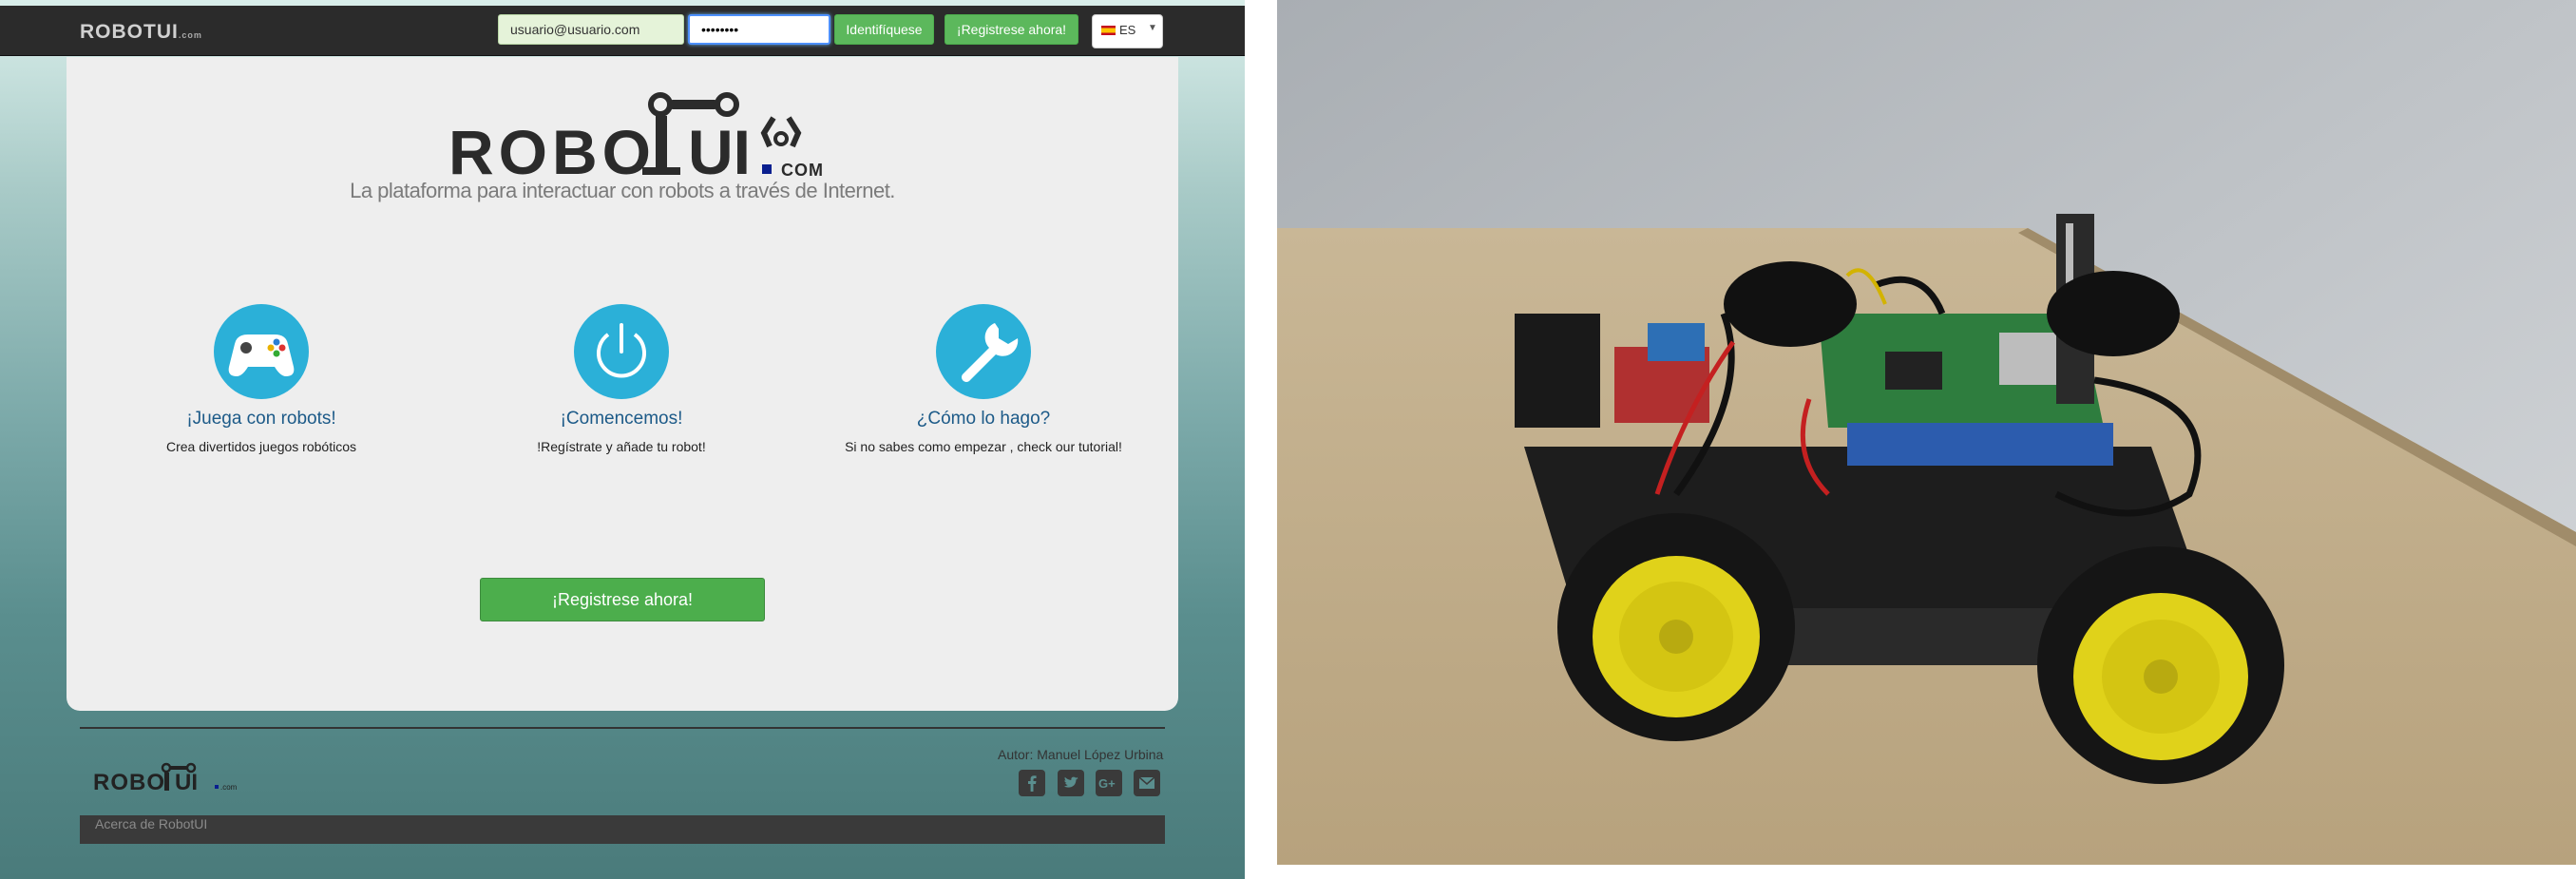 This screenshot has width=2576, height=879. What do you see at coordinates (622, 728) in the screenshot?
I see `footer-divider` at bounding box center [622, 728].